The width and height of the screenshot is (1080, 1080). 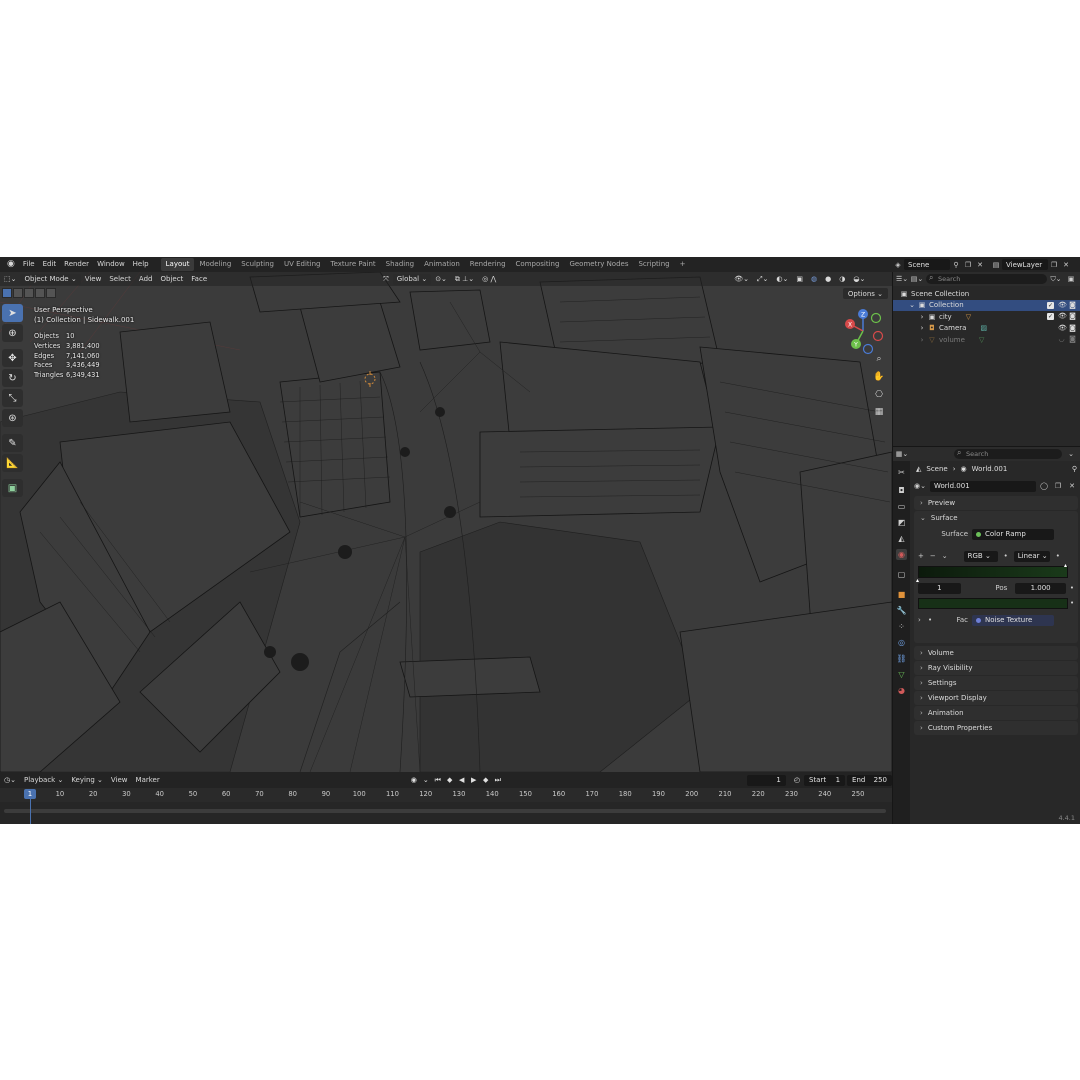 I want to click on next-keyframe-icon: ◆, so click(x=486, y=780).